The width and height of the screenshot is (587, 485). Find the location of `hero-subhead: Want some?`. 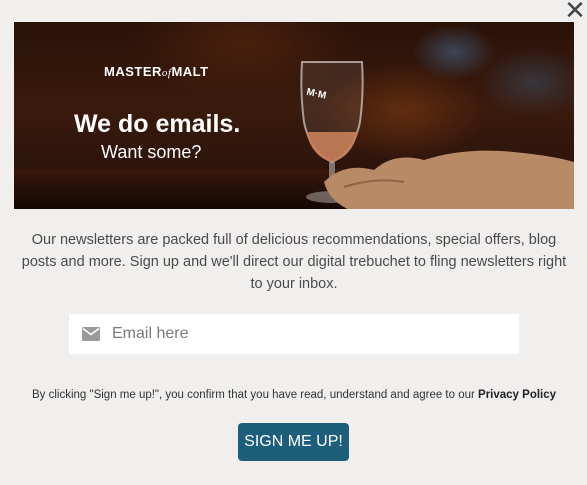

hero-subhead: Want some? is located at coordinates (151, 152).